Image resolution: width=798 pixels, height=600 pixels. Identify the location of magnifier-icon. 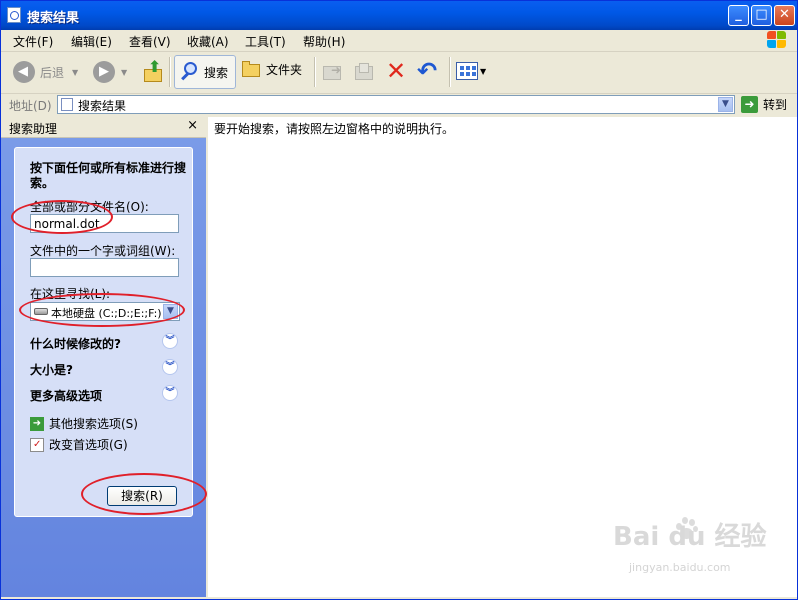
(190, 72).